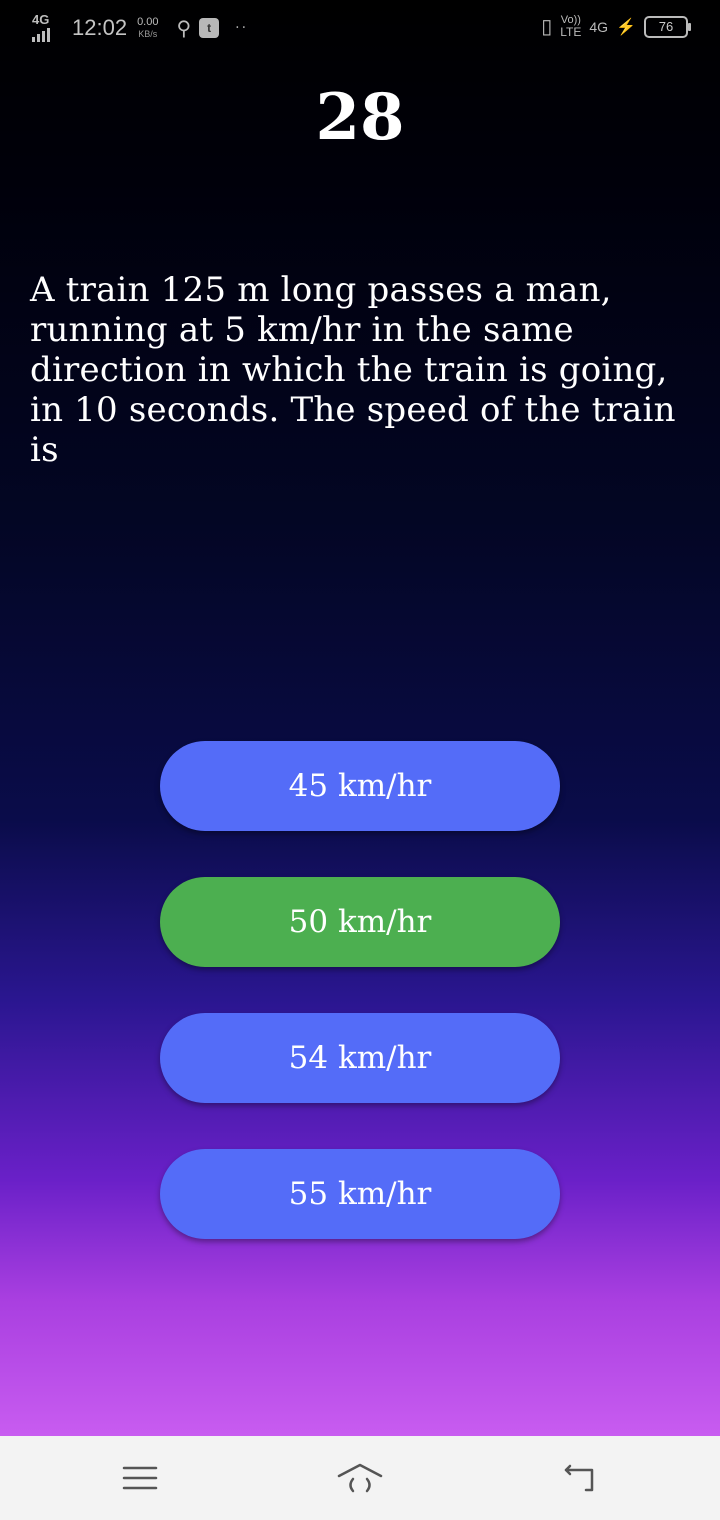 Image resolution: width=720 pixels, height=1520 pixels. What do you see at coordinates (148, 22) in the screenshot?
I see `net-speed-value: 0.00` at bounding box center [148, 22].